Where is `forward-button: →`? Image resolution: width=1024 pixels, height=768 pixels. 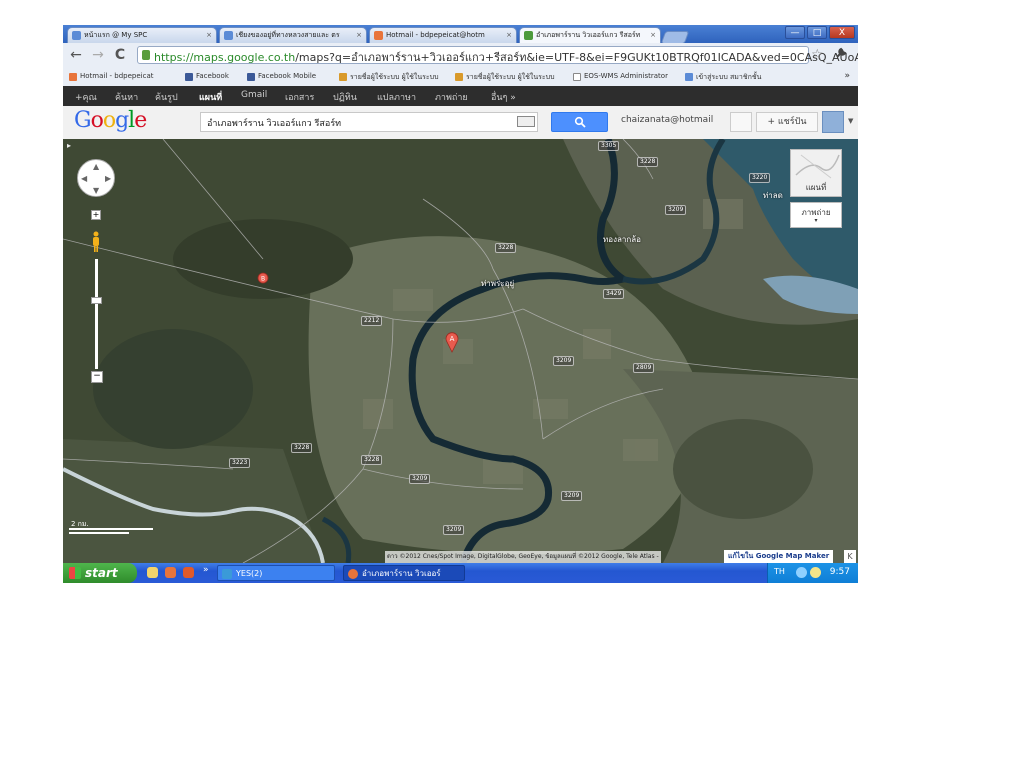 forward-button: → is located at coordinates (98, 55).